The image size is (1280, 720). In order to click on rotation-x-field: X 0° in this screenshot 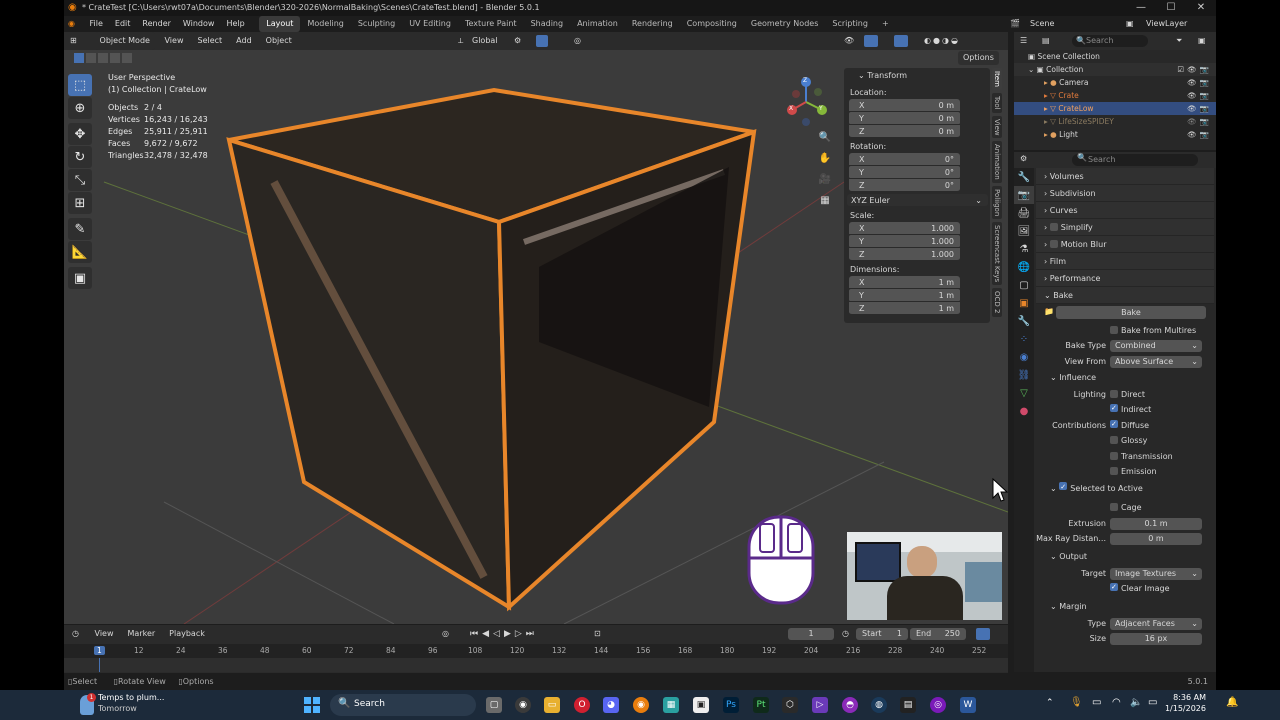, I will do `click(904, 159)`.